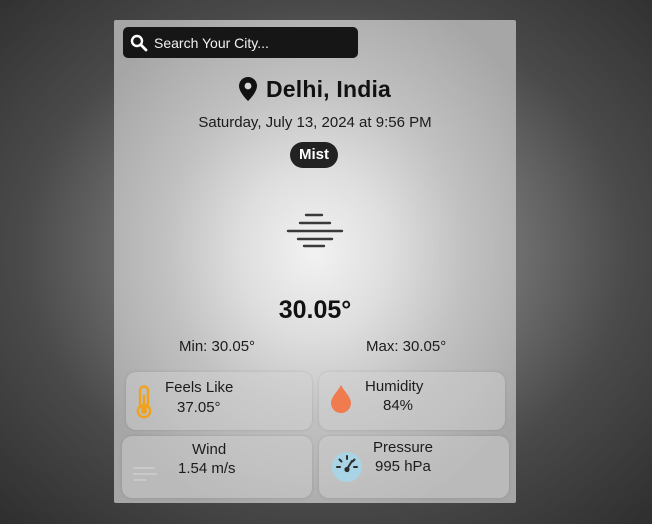 This screenshot has width=652, height=524. I want to click on search-icon, so click(139, 43).